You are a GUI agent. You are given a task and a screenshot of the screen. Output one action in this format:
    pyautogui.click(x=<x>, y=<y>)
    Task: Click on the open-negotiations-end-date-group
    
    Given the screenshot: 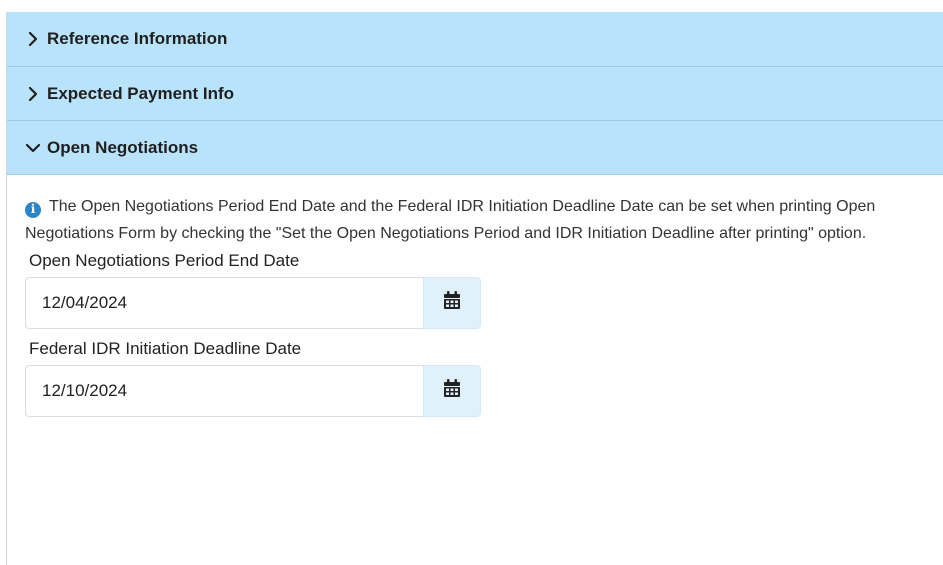 What is the action you would take?
    pyautogui.click(x=253, y=303)
    